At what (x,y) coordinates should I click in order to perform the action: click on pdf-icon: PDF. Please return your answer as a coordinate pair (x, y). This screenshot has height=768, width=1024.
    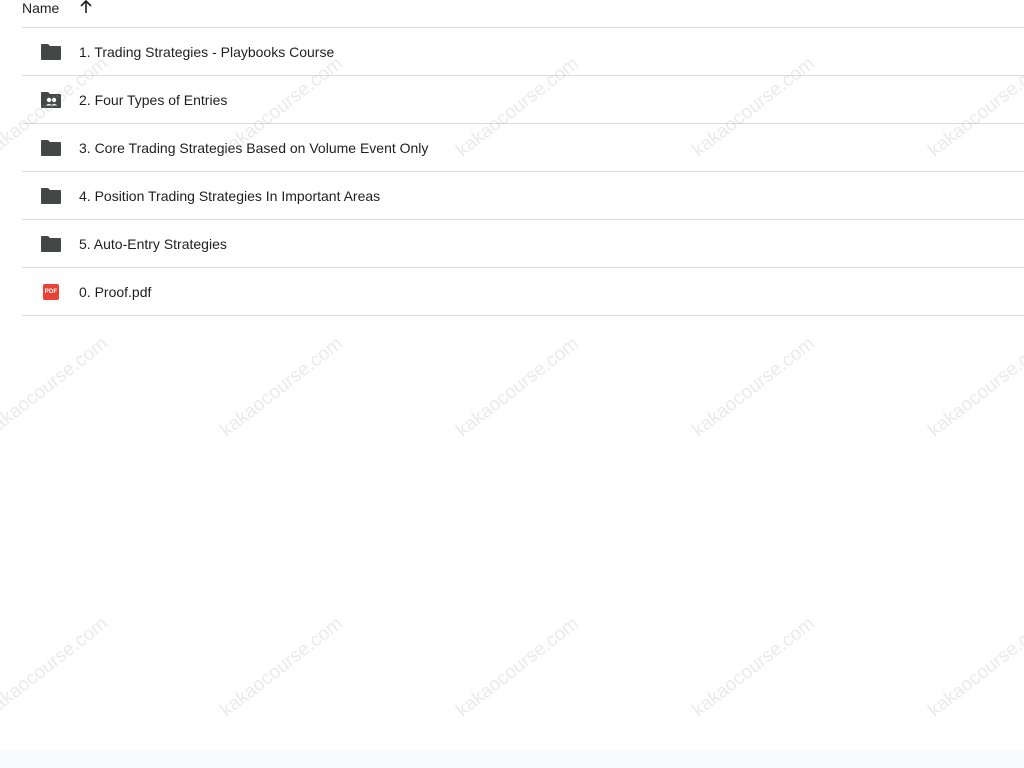
    Looking at the image, I should click on (51, 292).